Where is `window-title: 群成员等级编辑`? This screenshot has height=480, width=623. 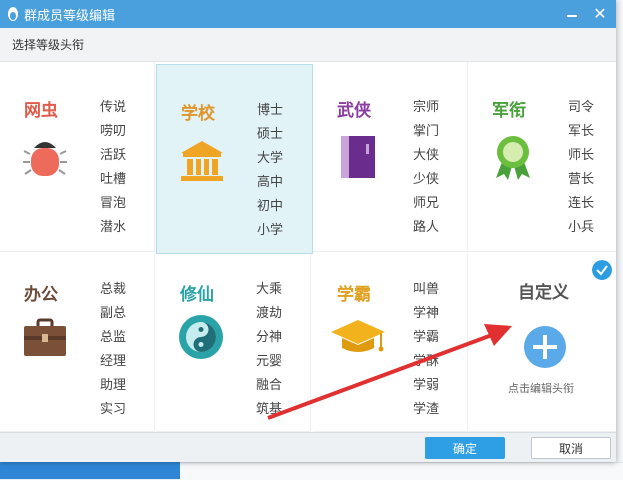
window-title: 群成员等级编辑 is located at coordinates (70, 16).